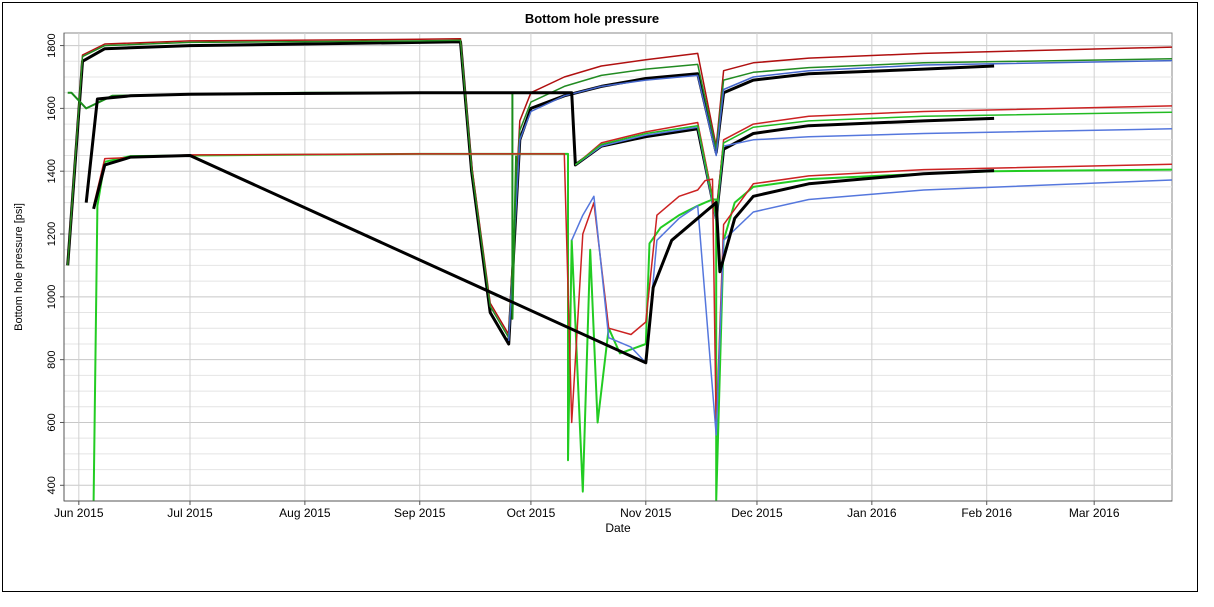 Image resolution: width=1214 pixels, height=607 pixels. I want to click on y-tick-label: 1200, so click(52, 234).